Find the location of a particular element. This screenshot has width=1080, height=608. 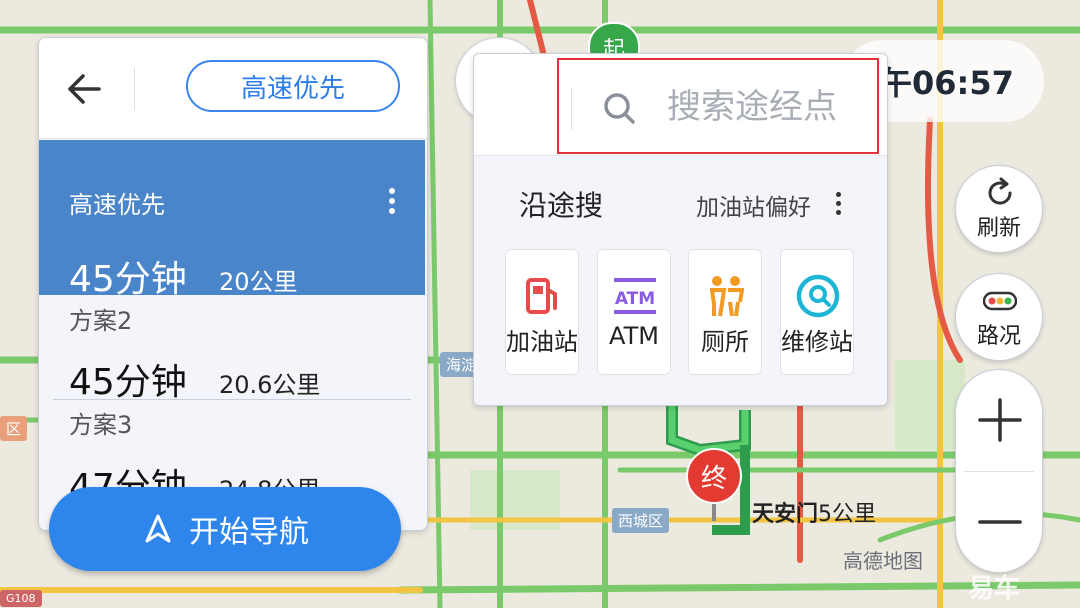

map-label-xicheng: 西城区 is located at coordinates (641, 520).